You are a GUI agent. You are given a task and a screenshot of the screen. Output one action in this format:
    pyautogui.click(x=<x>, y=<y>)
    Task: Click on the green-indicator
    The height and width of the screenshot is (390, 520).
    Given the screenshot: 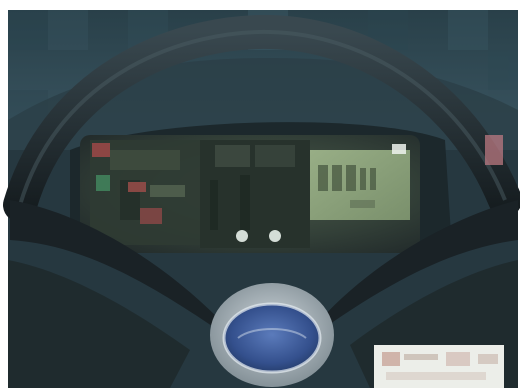 What is the action you would take?
    pyautogui.click(x=103, y=183)
    